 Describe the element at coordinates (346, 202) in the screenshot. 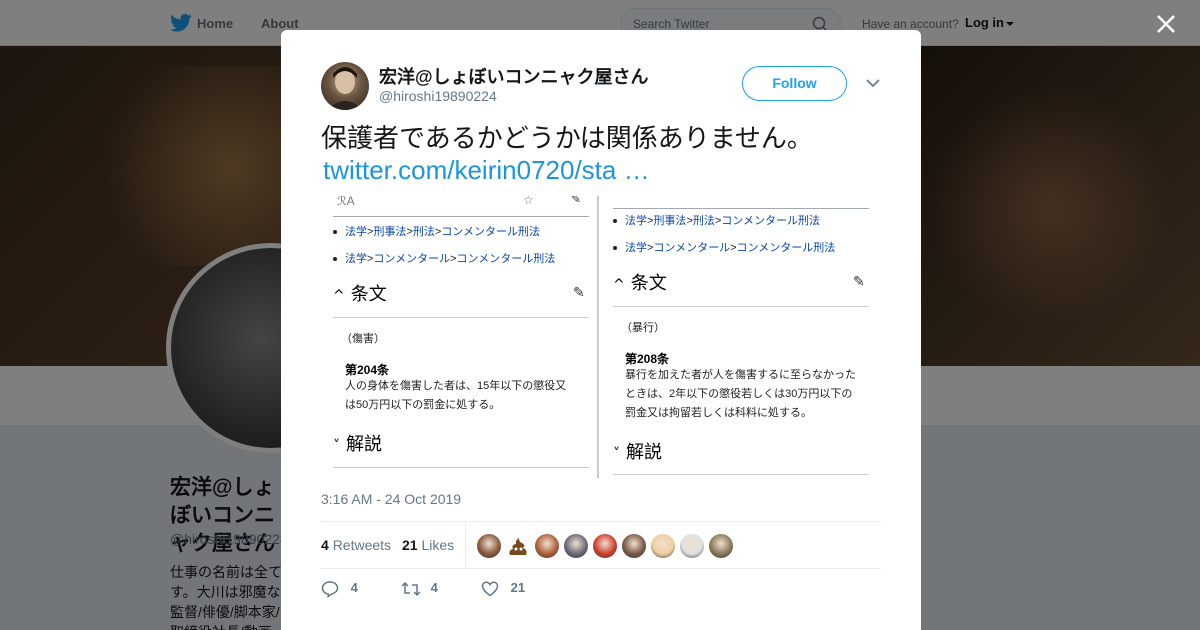

I see `translate-icon: ℛA` at that location.